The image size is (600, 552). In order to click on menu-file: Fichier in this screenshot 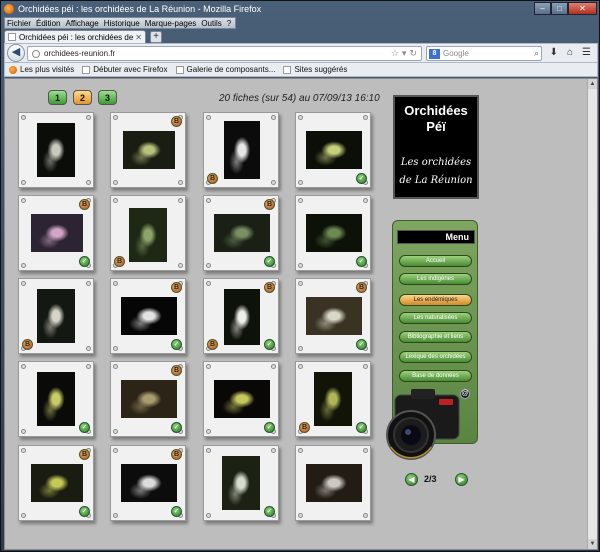, I will do `click(19, 23)`.